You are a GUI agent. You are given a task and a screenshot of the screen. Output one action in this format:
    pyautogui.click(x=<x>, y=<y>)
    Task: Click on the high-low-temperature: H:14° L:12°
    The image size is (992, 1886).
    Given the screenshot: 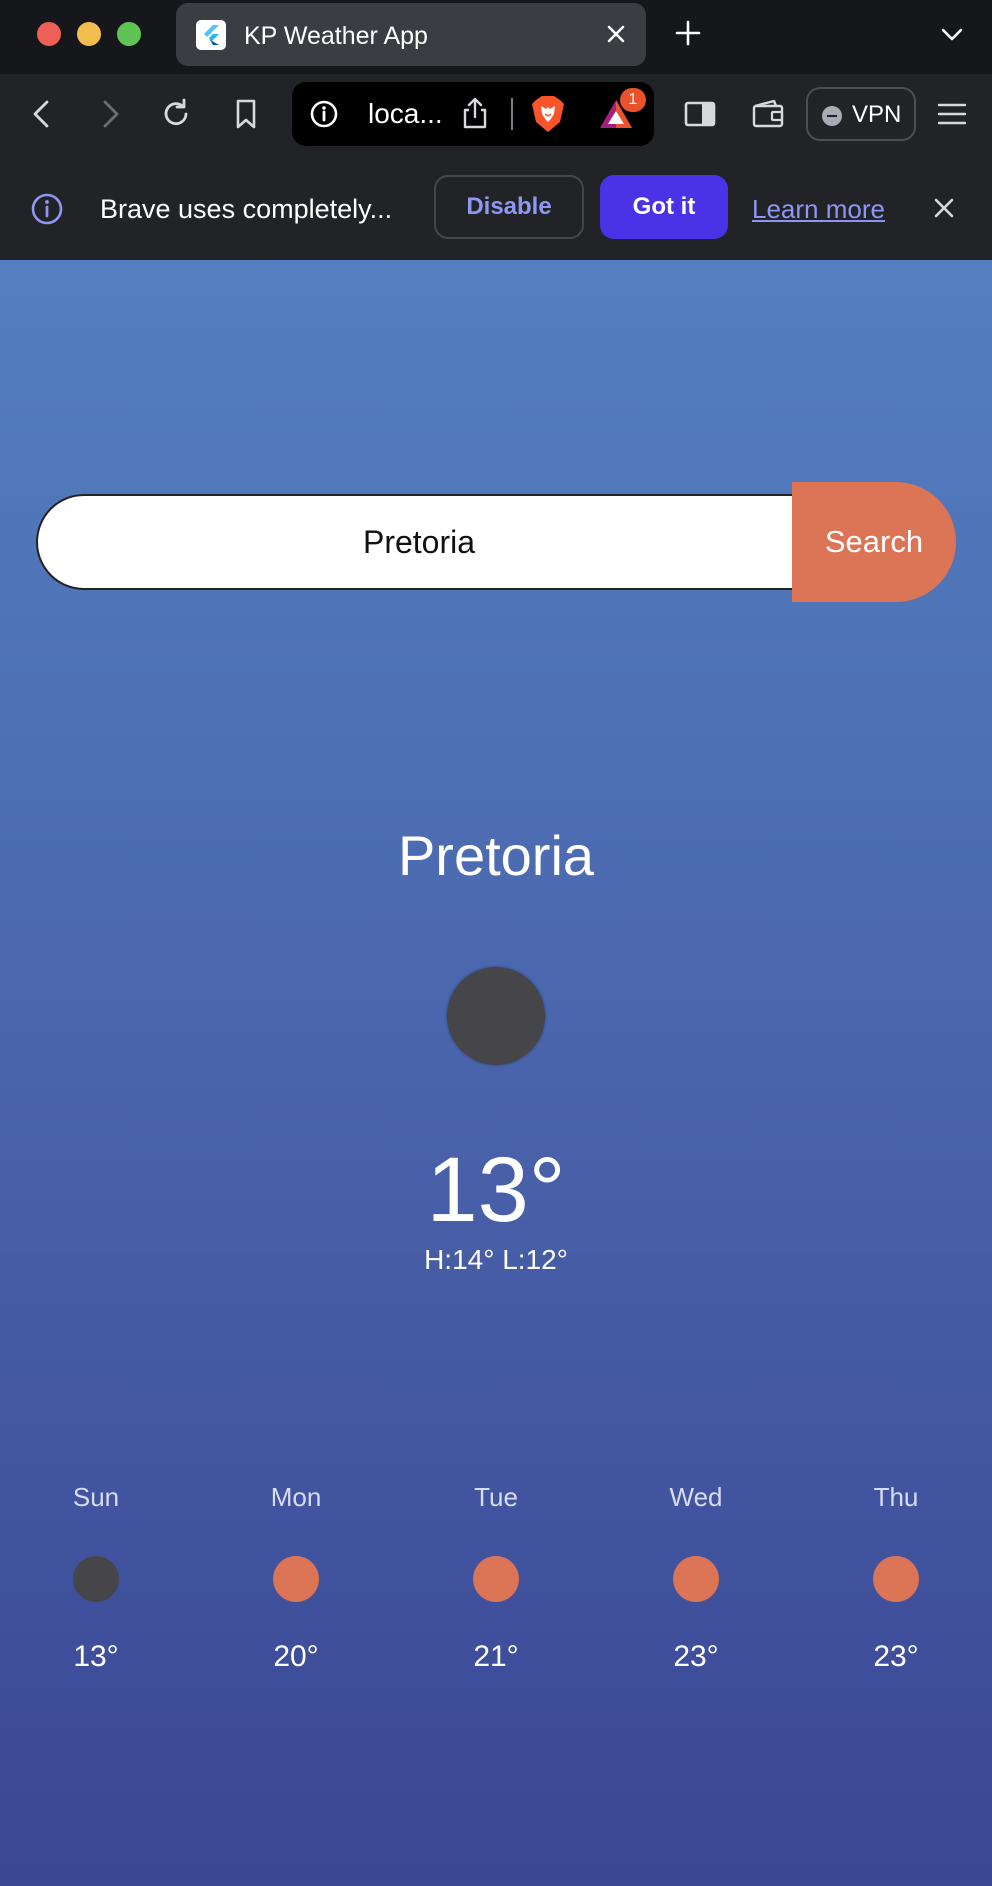 What is the action you would take?
    pyautogui.click(x=496, y=1259)
    